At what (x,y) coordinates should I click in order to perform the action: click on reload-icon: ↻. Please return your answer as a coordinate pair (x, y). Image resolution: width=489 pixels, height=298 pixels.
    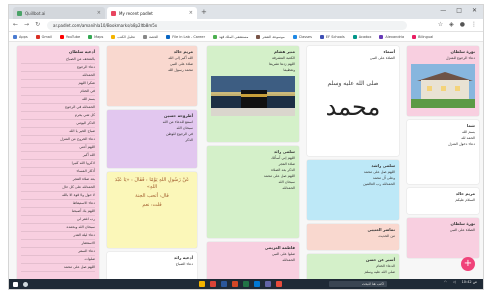
    Looking at the image, I should click on (37, 24).